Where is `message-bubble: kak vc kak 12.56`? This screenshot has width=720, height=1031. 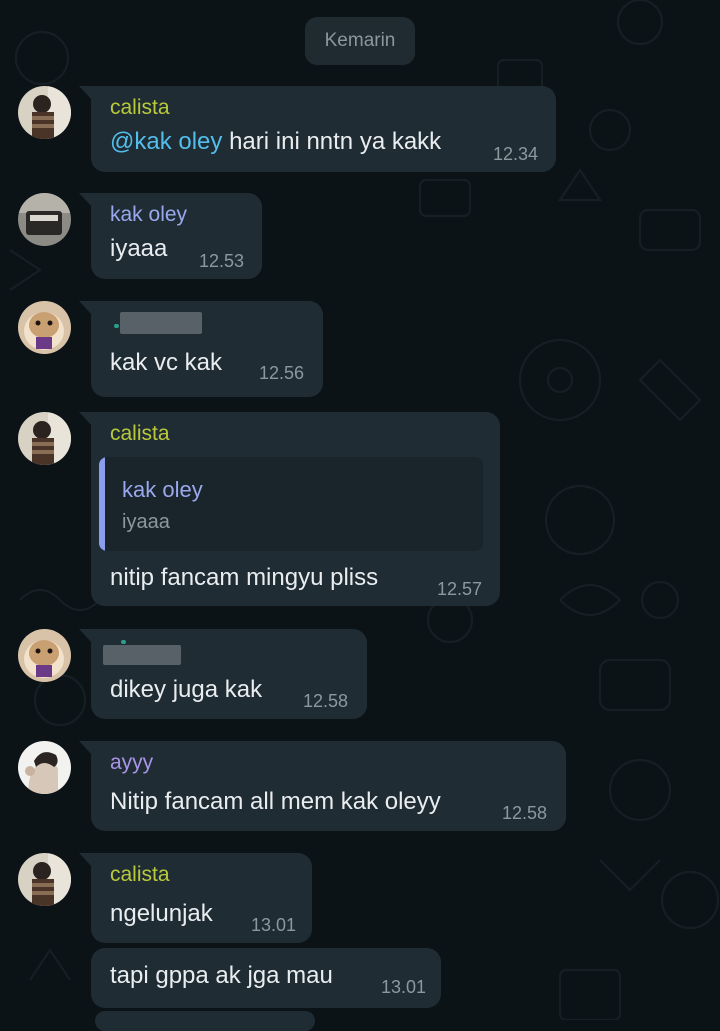 message-bubble: kak vc kak 12.56 is located at coordinates (201, 349).